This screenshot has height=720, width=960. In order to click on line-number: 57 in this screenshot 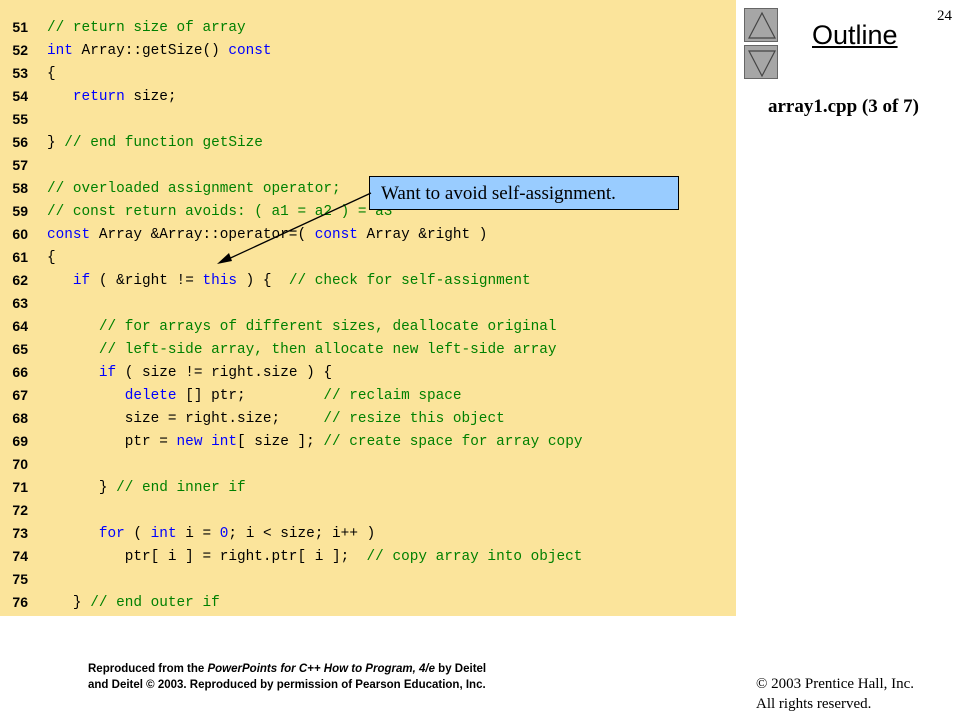, I will do `click(20, 165)`.